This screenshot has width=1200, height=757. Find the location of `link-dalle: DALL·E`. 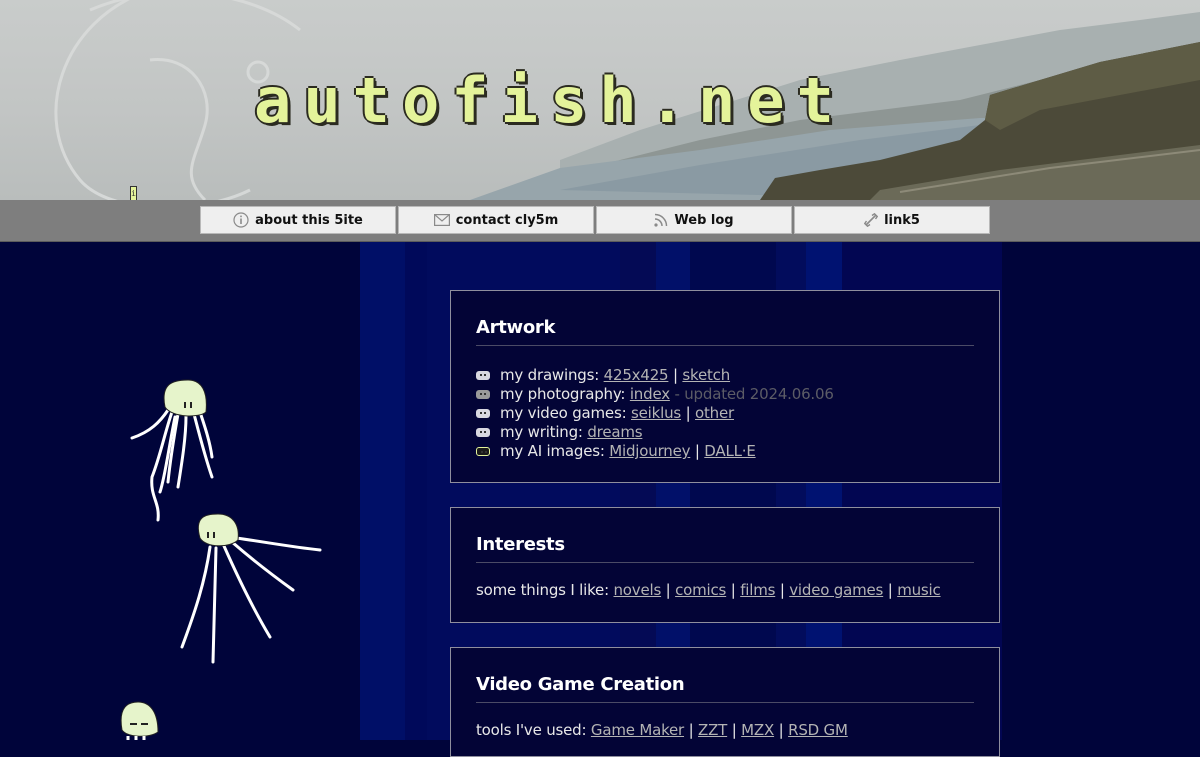

link-dalle: DALL·E is located at coordinates (730, 451).